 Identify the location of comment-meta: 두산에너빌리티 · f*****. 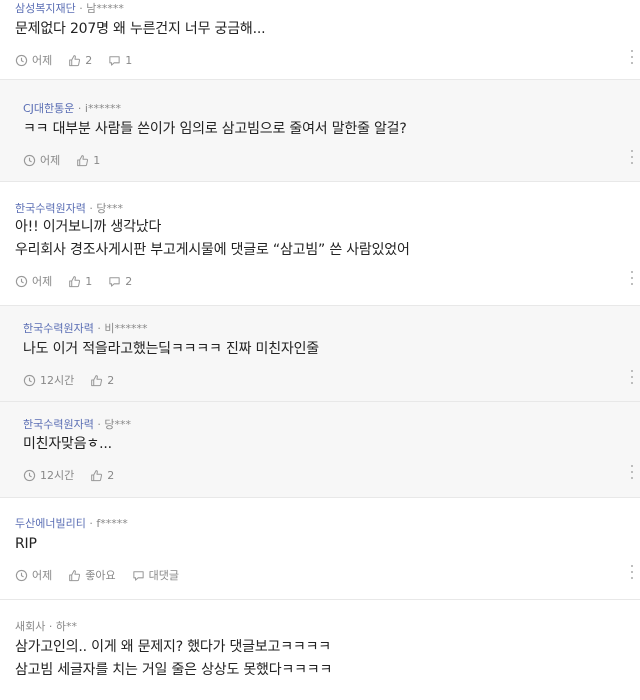
(71, 523).